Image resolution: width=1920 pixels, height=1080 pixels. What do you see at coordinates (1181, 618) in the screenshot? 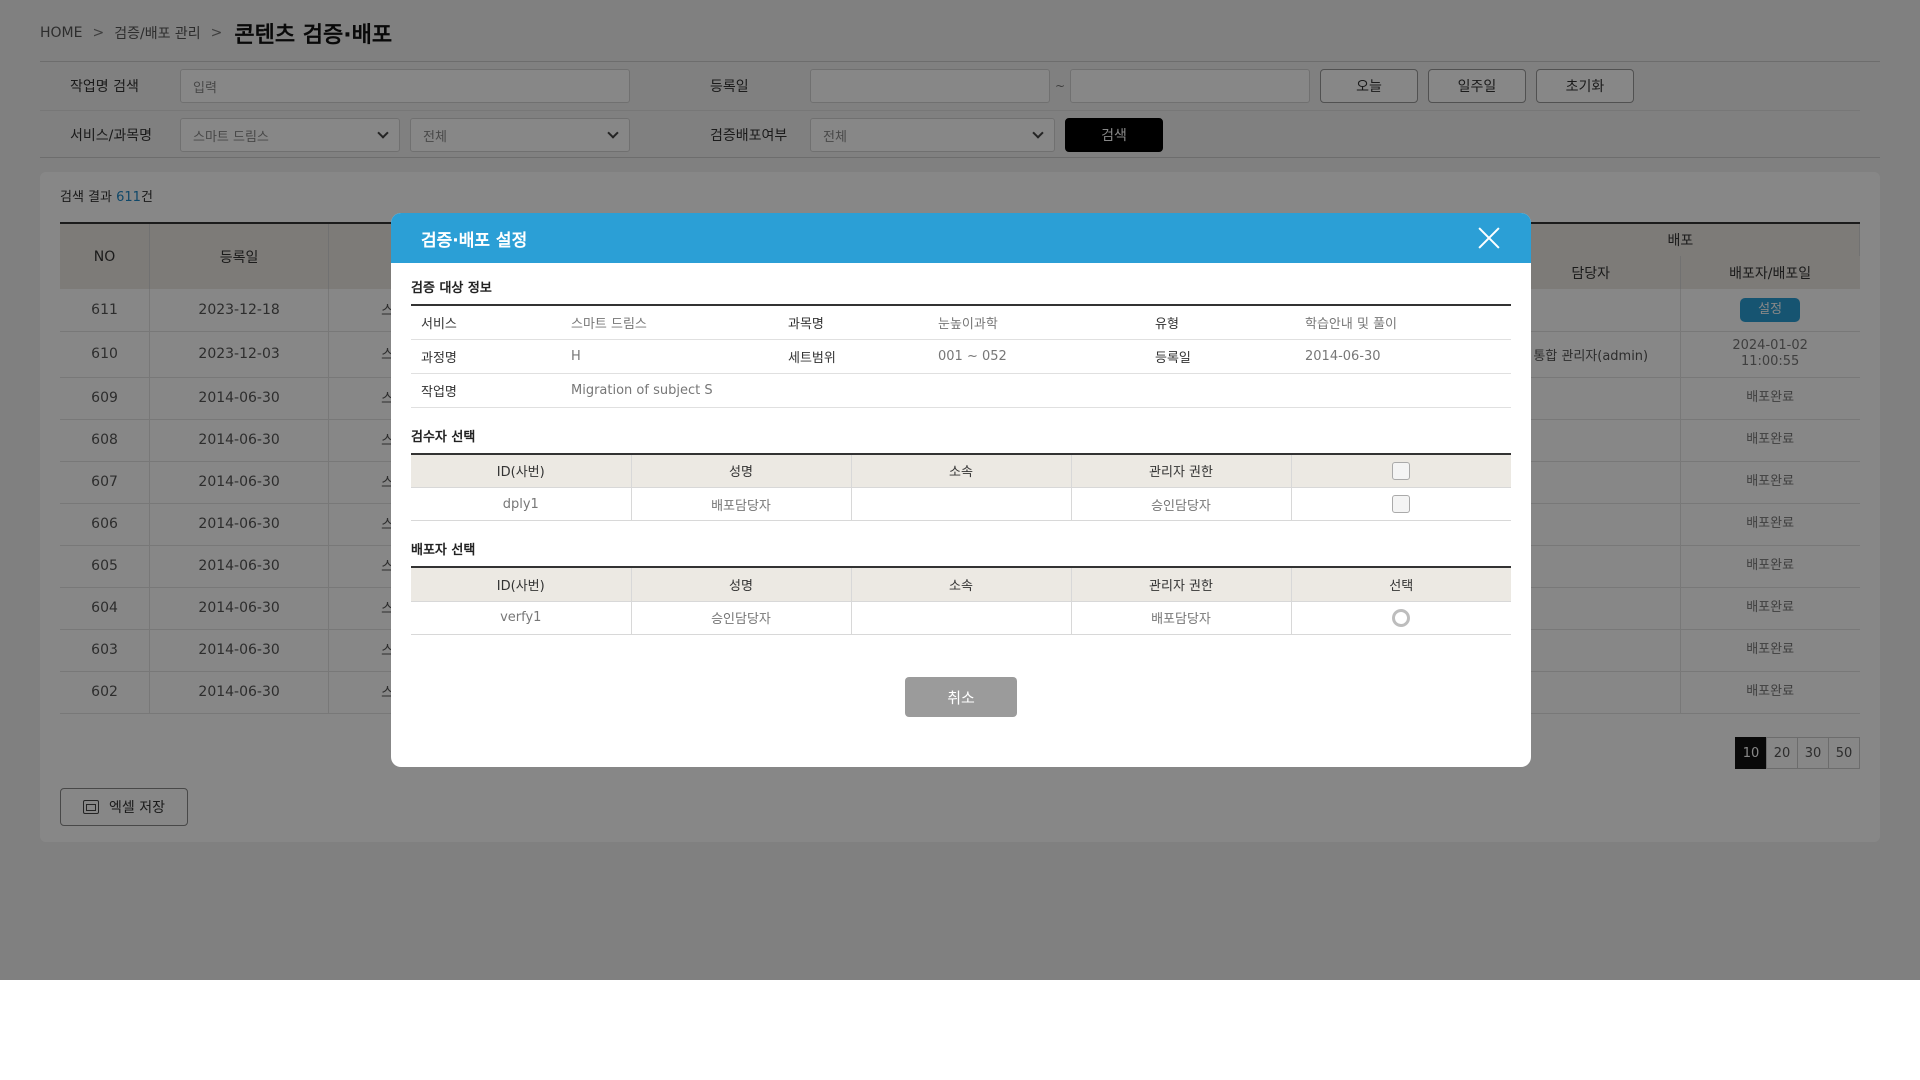
I see `deployer-role: 배포담당자` at bounding box center [1181, 618].